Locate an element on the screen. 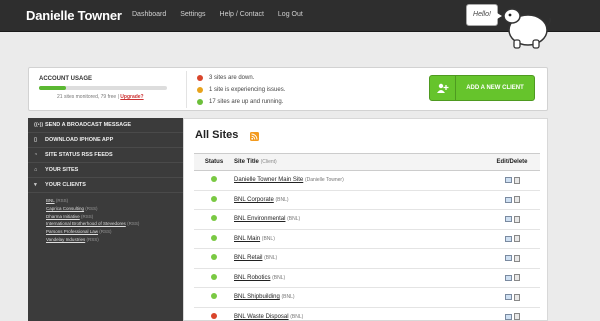  table-row: BNL Environmental (BNL) is located at coordinates (367, 219).